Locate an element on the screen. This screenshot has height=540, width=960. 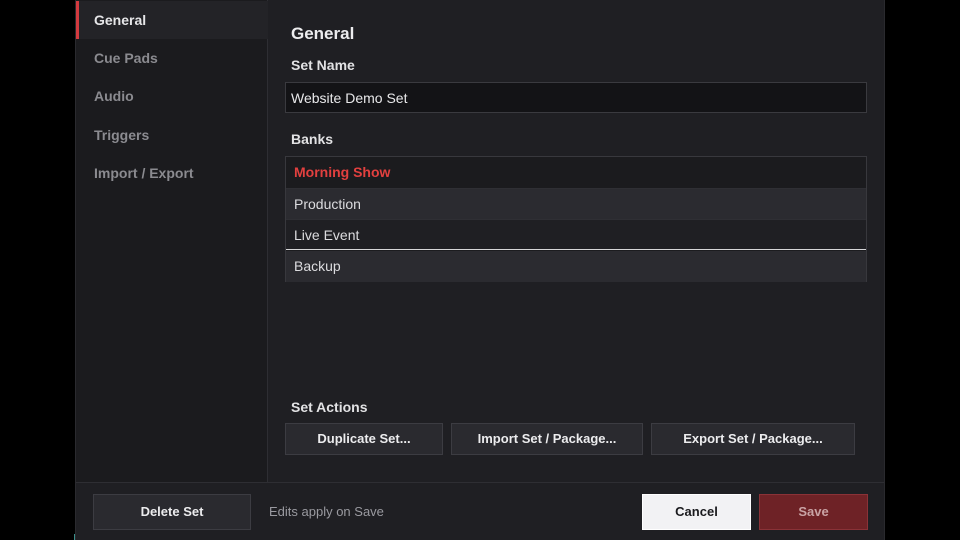
sidebar-item-cue-pads: Cue Pads is located at coordinates (172, 58).